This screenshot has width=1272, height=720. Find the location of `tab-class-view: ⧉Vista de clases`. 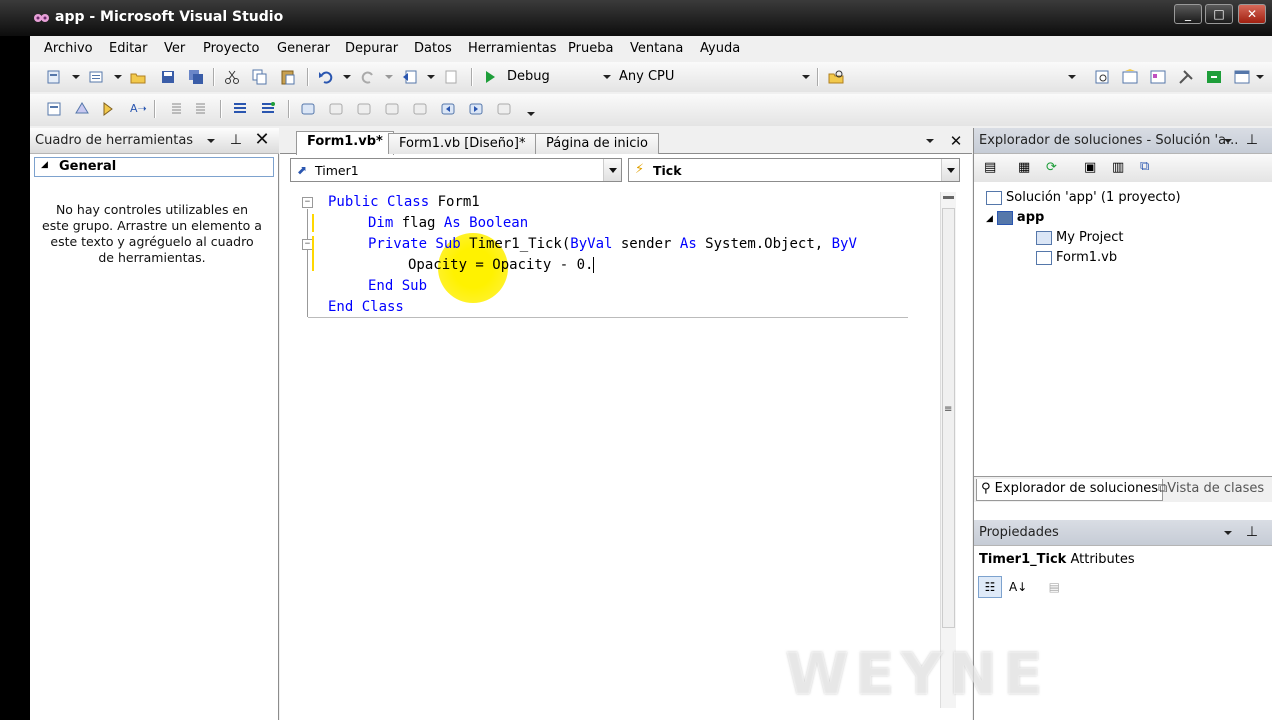

tab-class-view: ⧉Vista de clases is located at coordinates (1211, 490).